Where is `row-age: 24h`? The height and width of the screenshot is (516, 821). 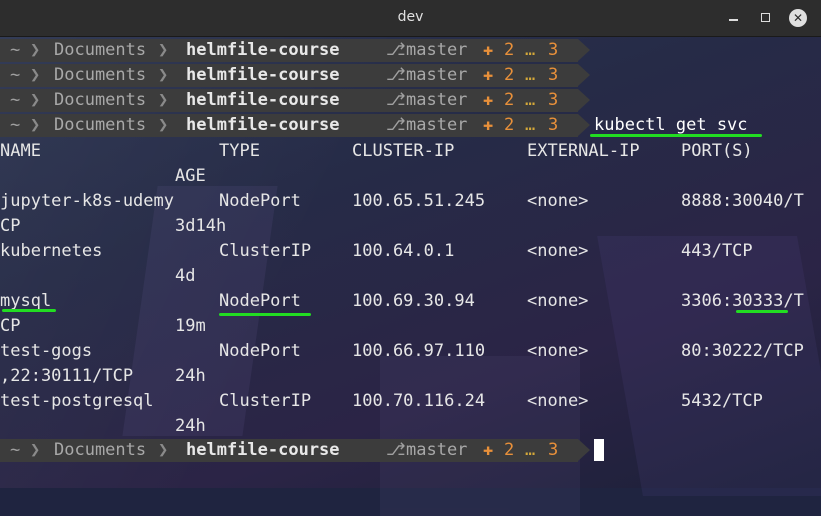 row-age: 24h is located at coordinates (190, 376).